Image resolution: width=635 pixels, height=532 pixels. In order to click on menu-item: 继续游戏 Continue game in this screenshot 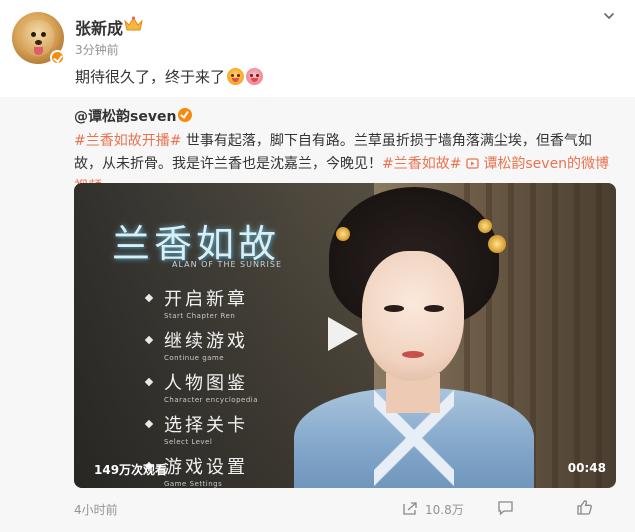, I will do `click(201, 348)`.